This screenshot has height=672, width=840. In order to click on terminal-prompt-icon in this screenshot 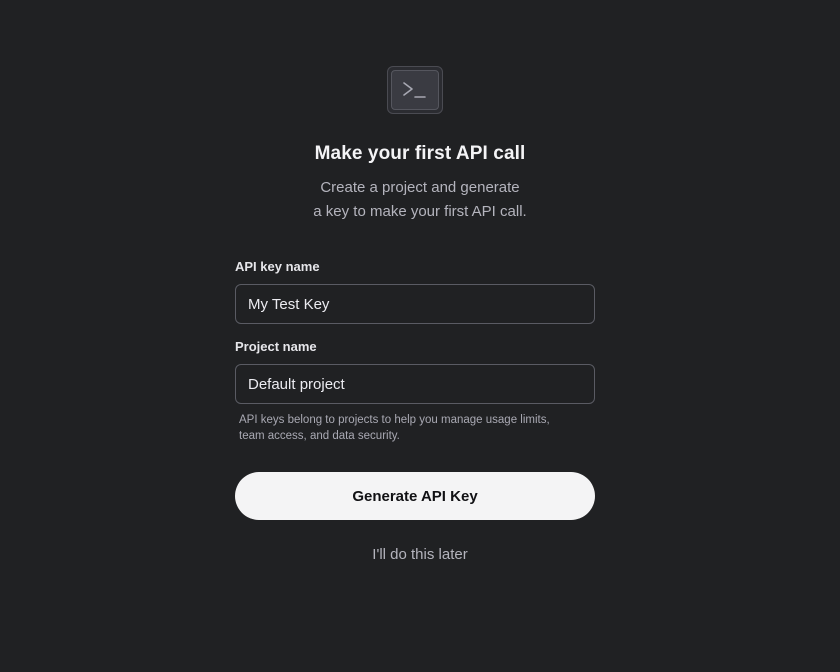, I will do `click(414, 90)`.